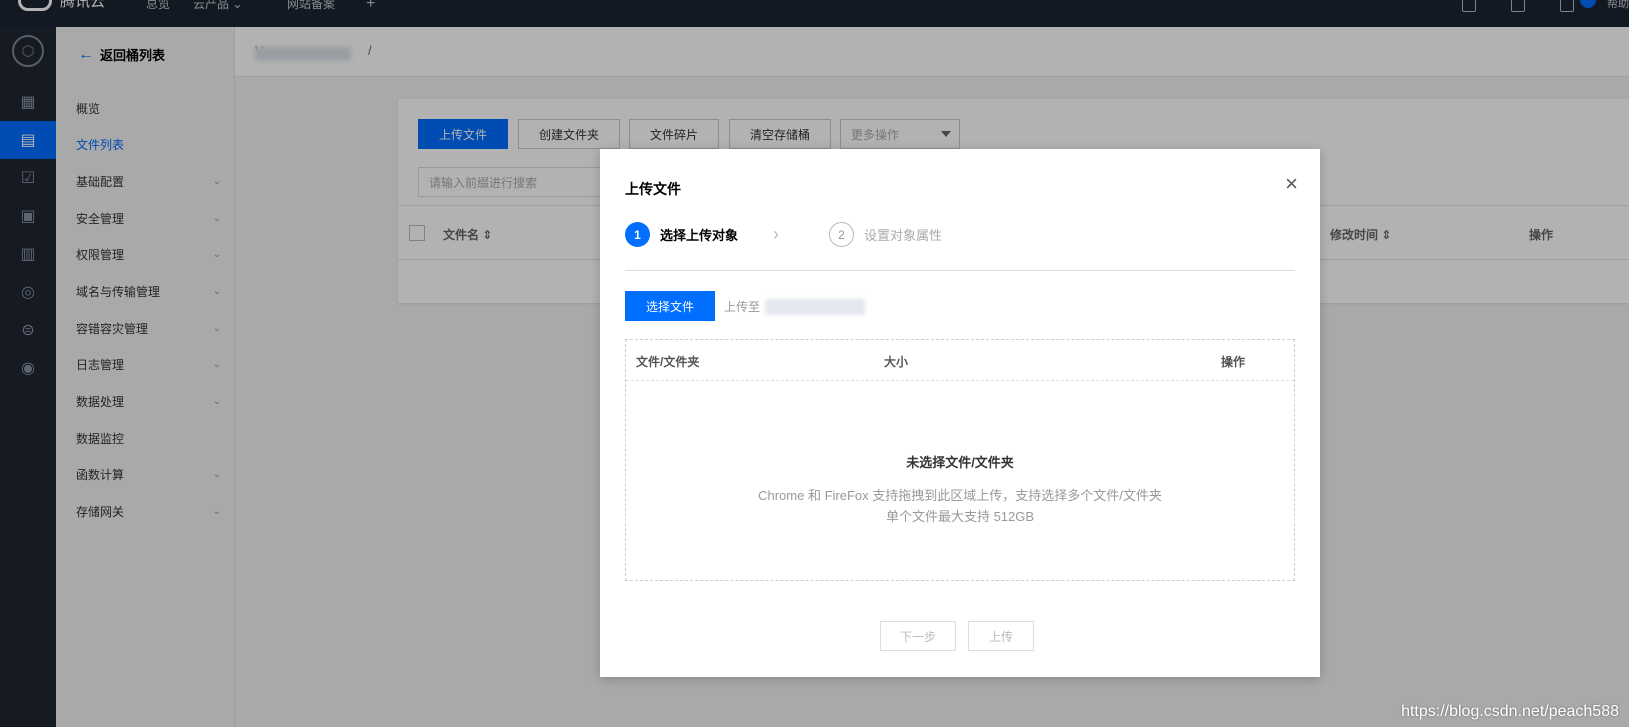 This screenshot has height=727, width=1629. Describe the element at coordinates (960, 360) in the screenshot. I see `file-table-header: 文件/文件夹 大小 操作` at that location.